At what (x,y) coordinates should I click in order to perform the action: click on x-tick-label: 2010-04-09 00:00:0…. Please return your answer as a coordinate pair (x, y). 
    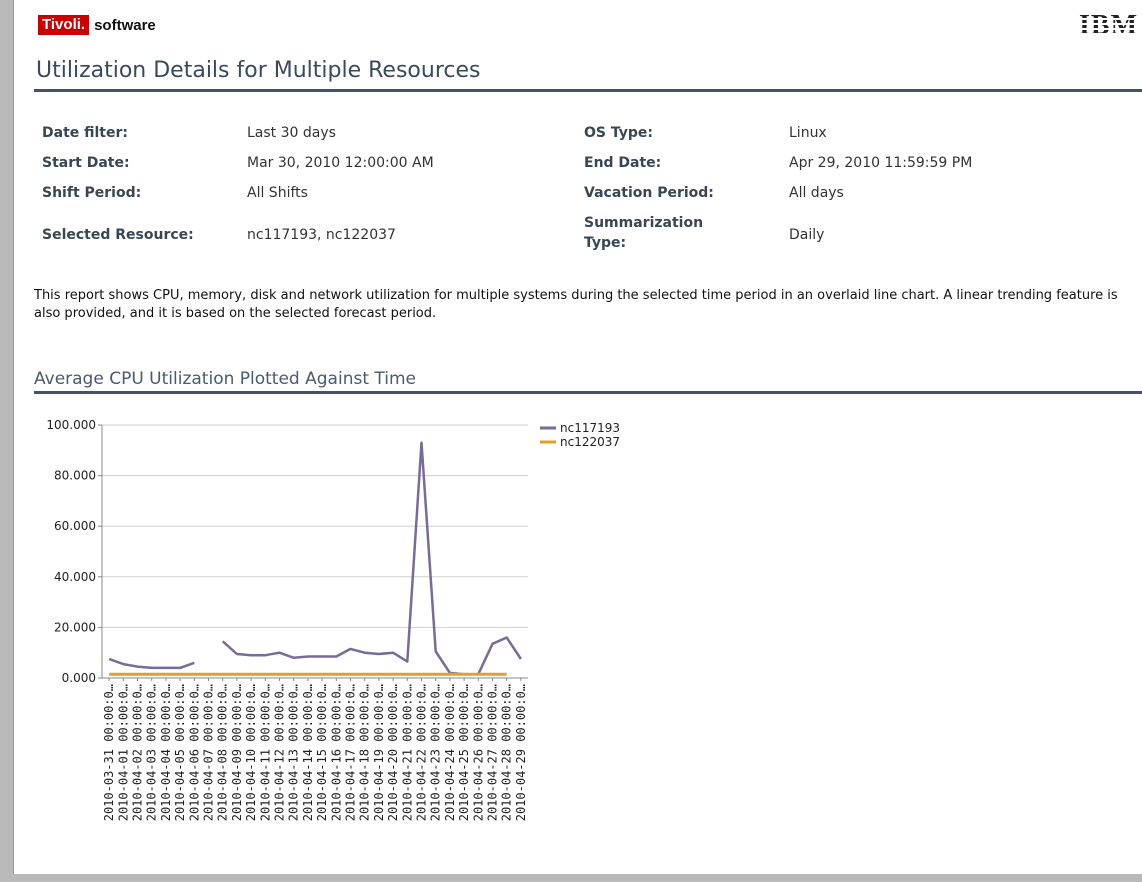
    Looking at the image, I should click on (237, 752).